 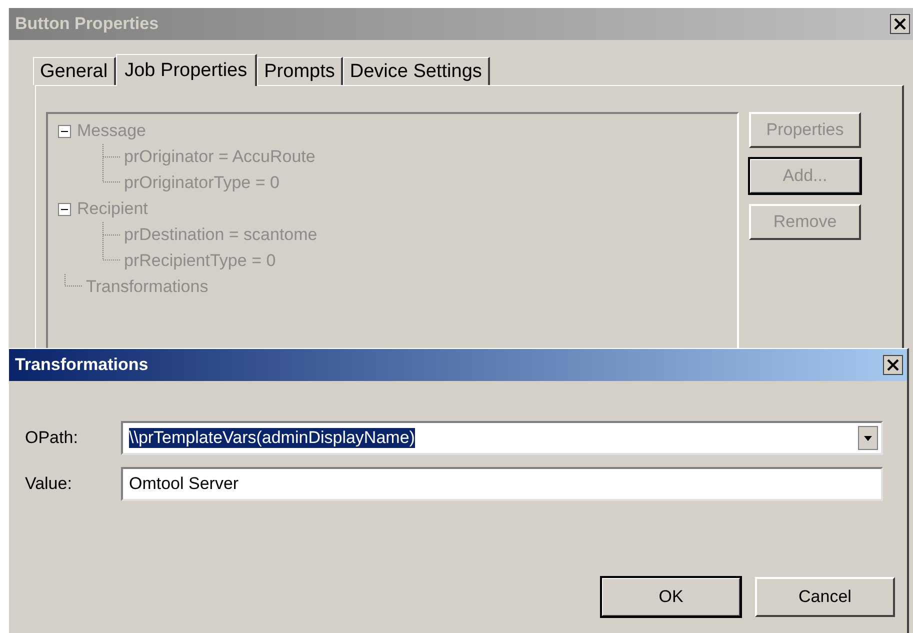 I want to click on dialog-title: Transformations, so click(x=81, y=365).